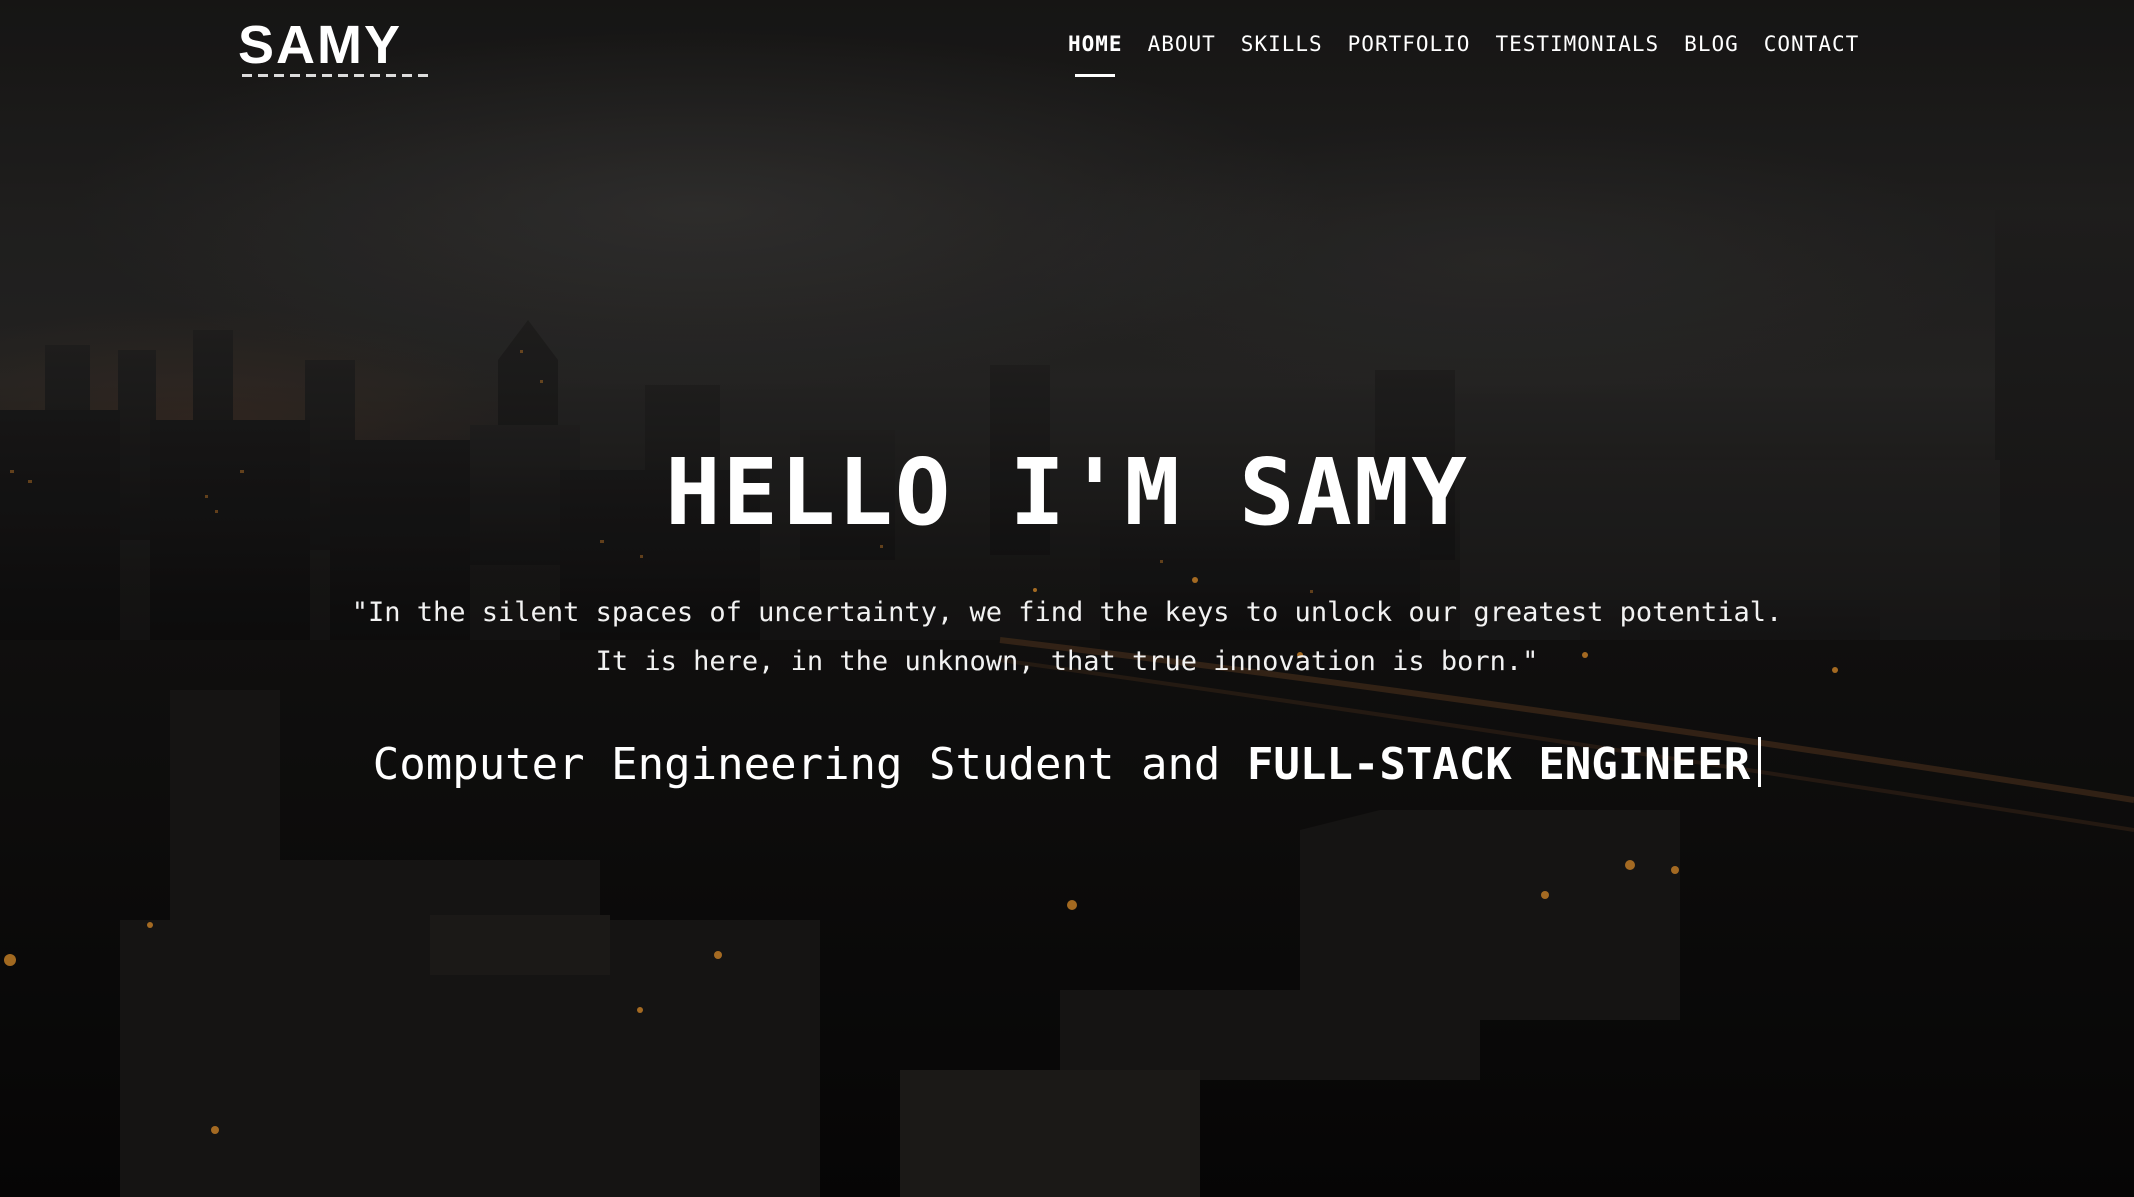 This screenshot has height=1197, width=2134. What do you see at coordinates (1711, 44) in the screenshot?
I see `nav-item-blog: BLOG` at bounding box center [1711, 44].